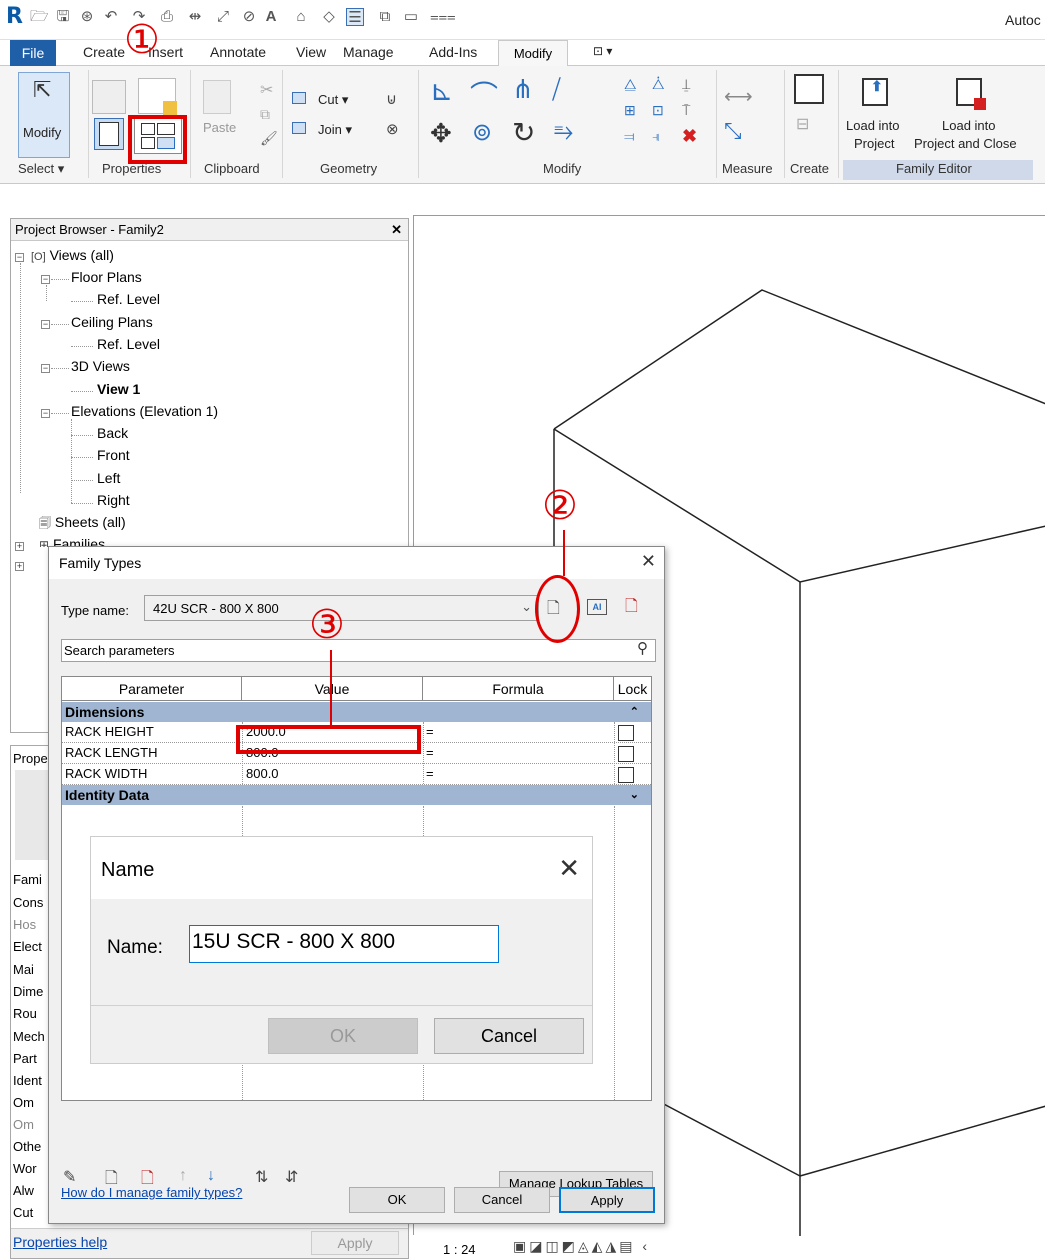 The image size is (1045, 1259). Describe the element at coordinates (31, 991) in the screenshot. I see `prop-row: Dime` at that location.